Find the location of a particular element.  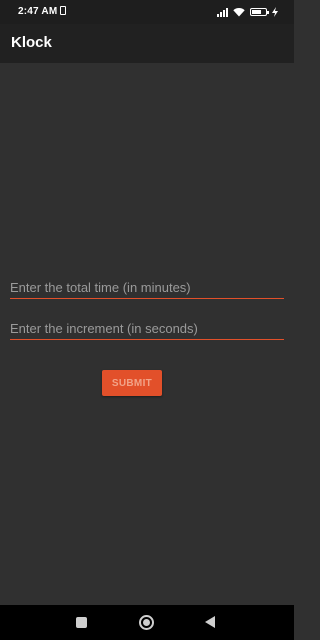

home-icon is located at coordinates (146, 622).